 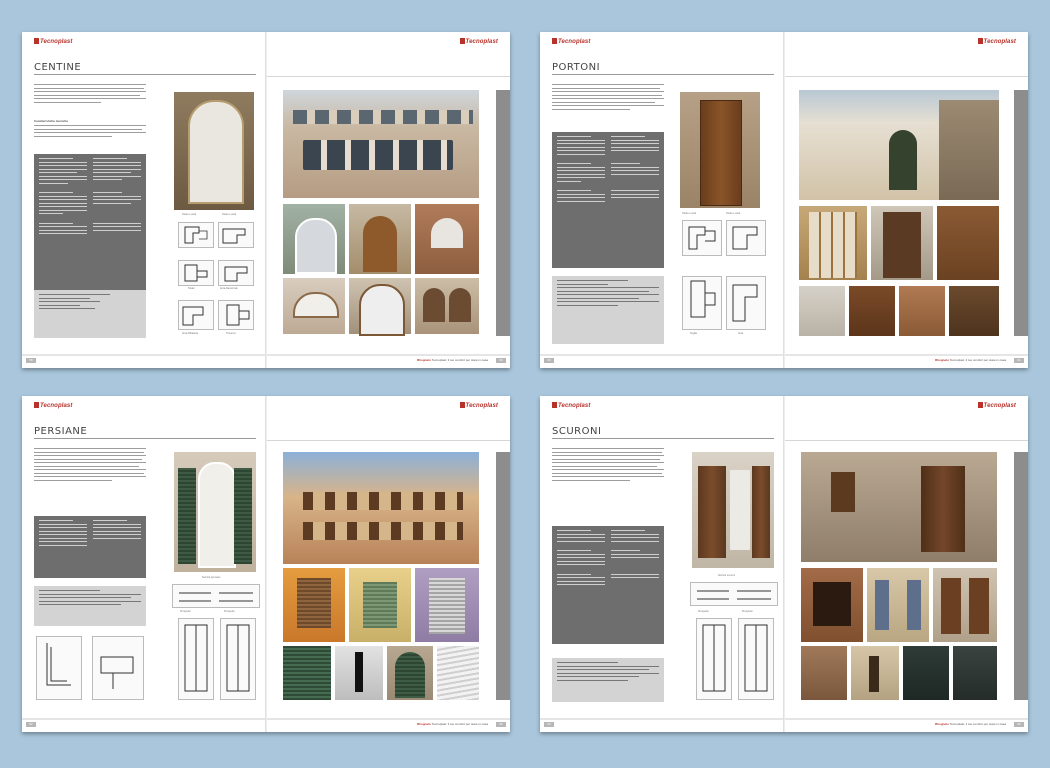 What do you see at coordinates (975, 673) in the screenshot?
I see `dark-panel-photo` at bounding box center [975, 673].